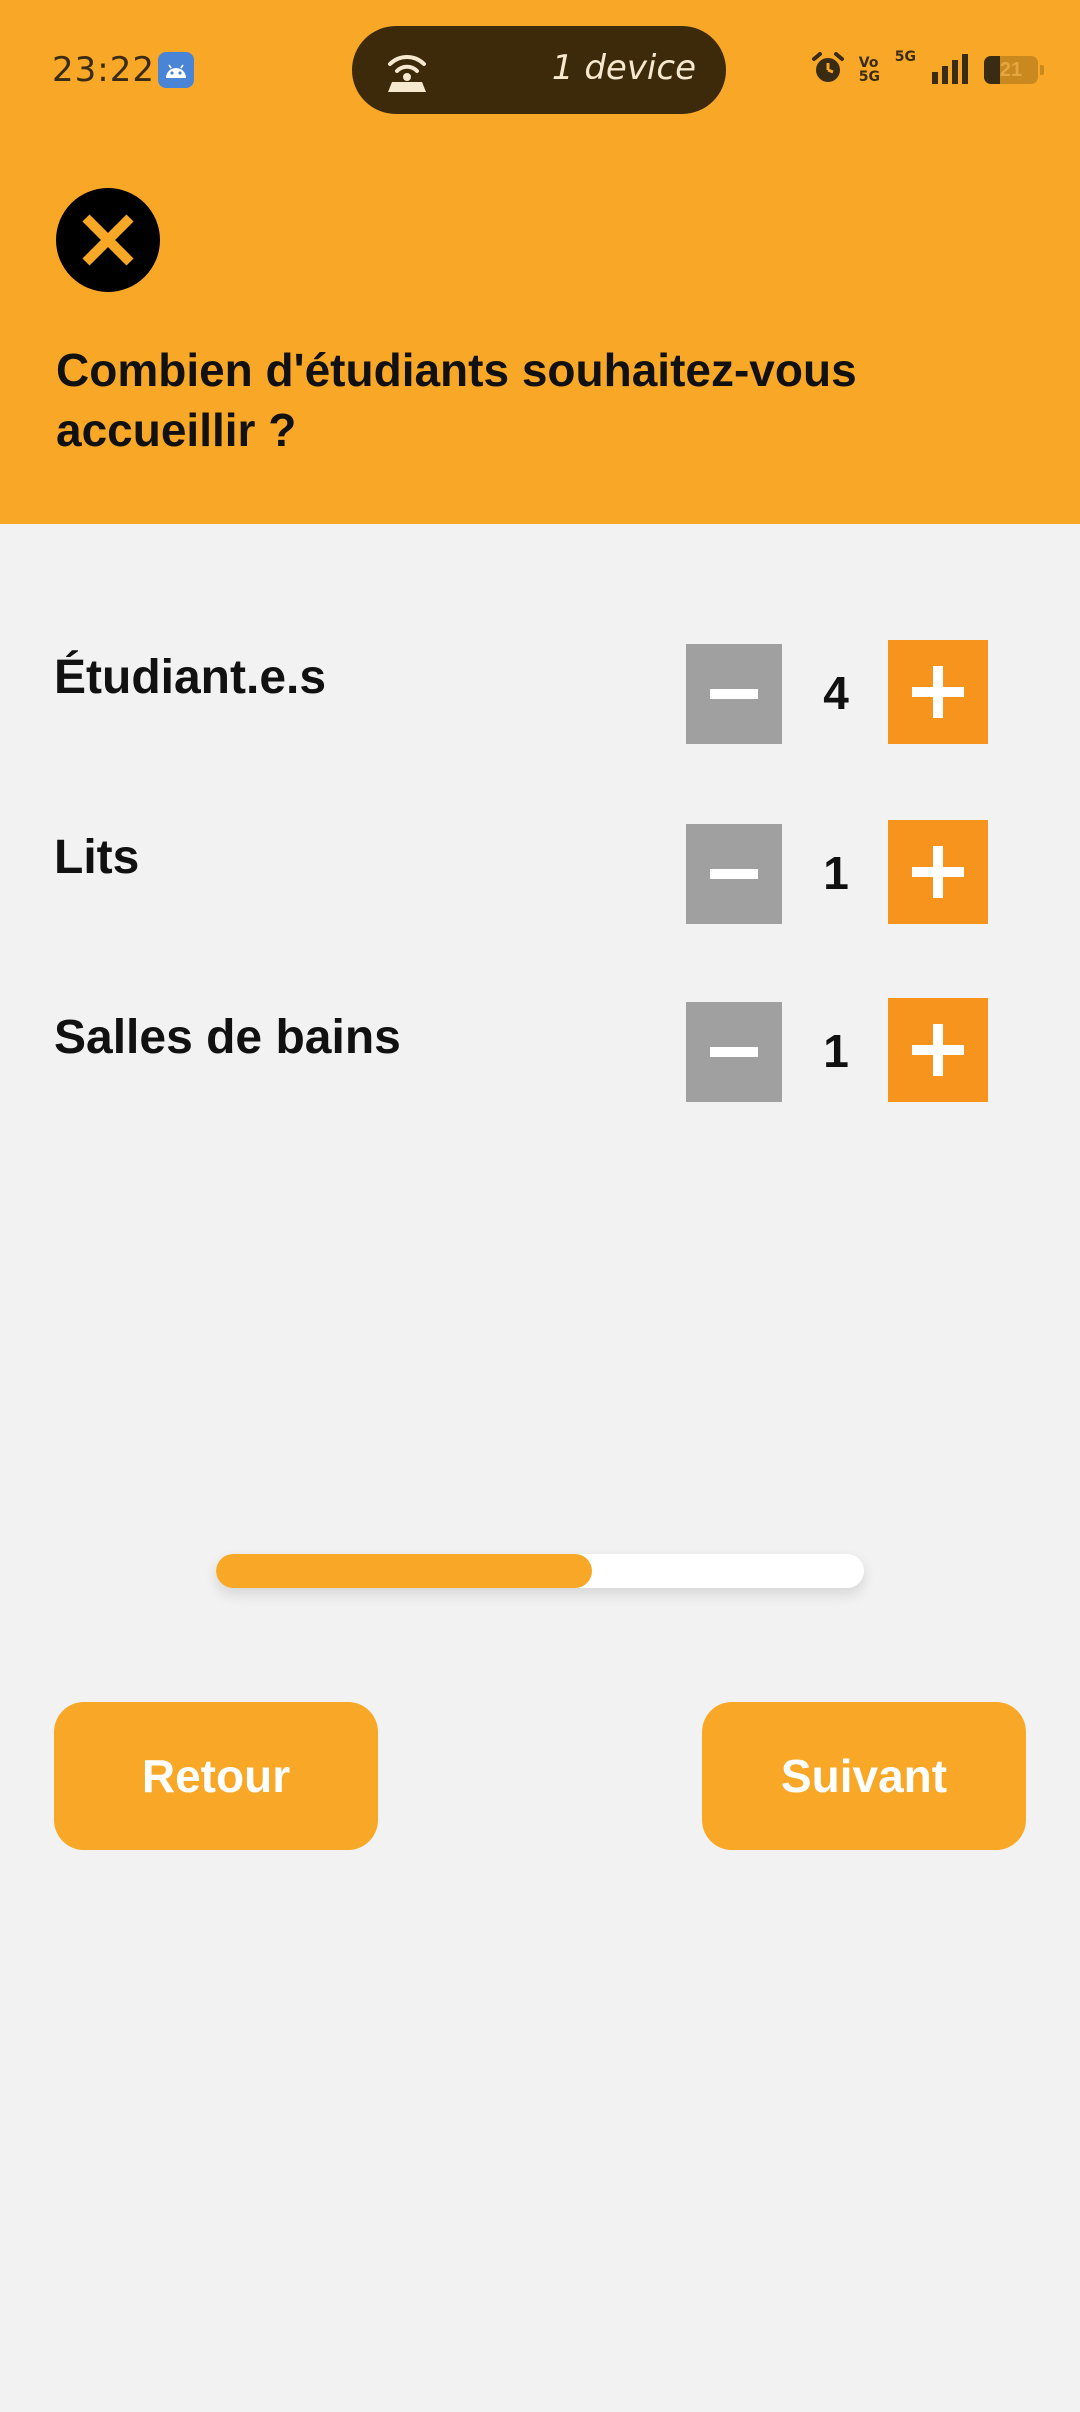 The image size is (1080, 2412). Describe the element at coordinates (539, 70) in the screenshot. I see `hotspot-pill: 1 device` at that location.